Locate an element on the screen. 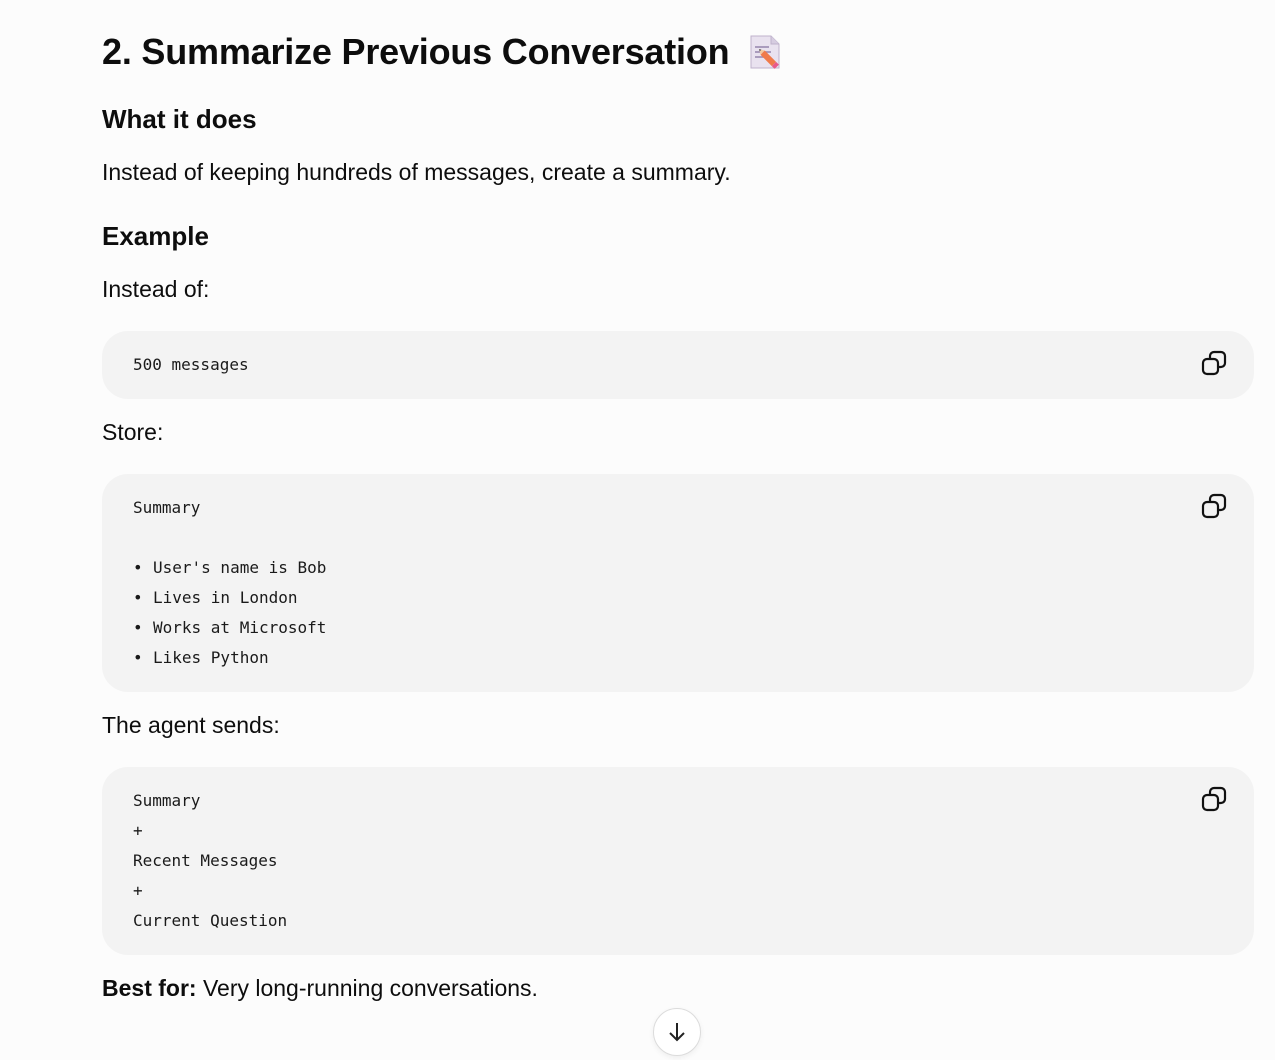  code-line: Recent Messages is located at coordinates (205, 860).